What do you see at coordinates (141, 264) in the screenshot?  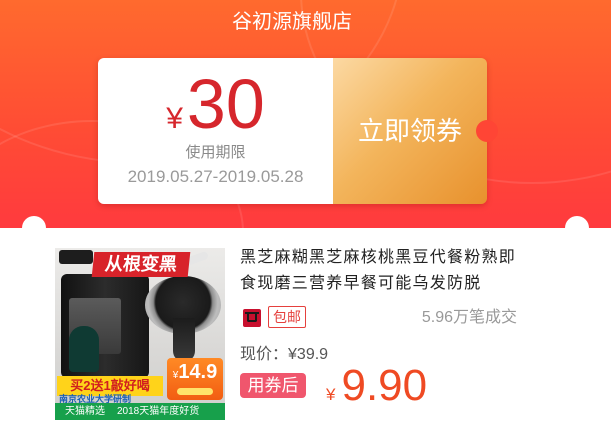 I see `image-banner: 从根变黑` at bounding box center [141, 264].